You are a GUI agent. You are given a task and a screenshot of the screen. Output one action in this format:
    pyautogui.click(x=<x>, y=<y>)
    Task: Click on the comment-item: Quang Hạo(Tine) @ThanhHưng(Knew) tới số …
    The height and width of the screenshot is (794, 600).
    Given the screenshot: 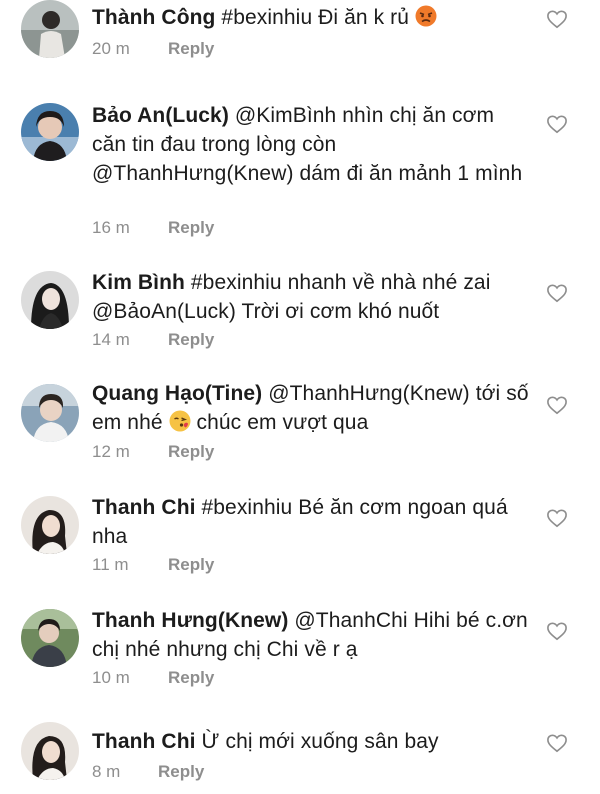 What is the action you would take?
    pyautogui.click(x=300, y=425)
    